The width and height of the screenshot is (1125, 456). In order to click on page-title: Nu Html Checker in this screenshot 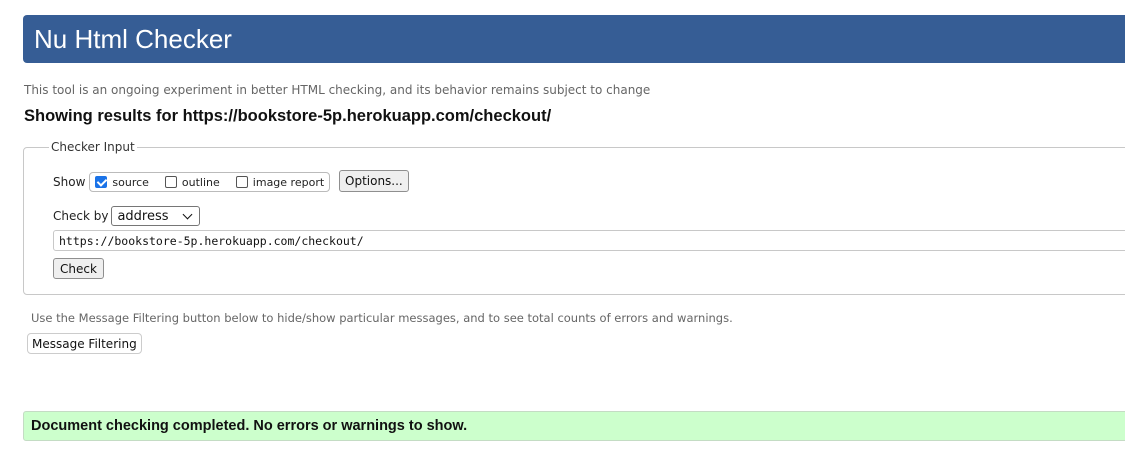, I will do `click(133, 39)`.